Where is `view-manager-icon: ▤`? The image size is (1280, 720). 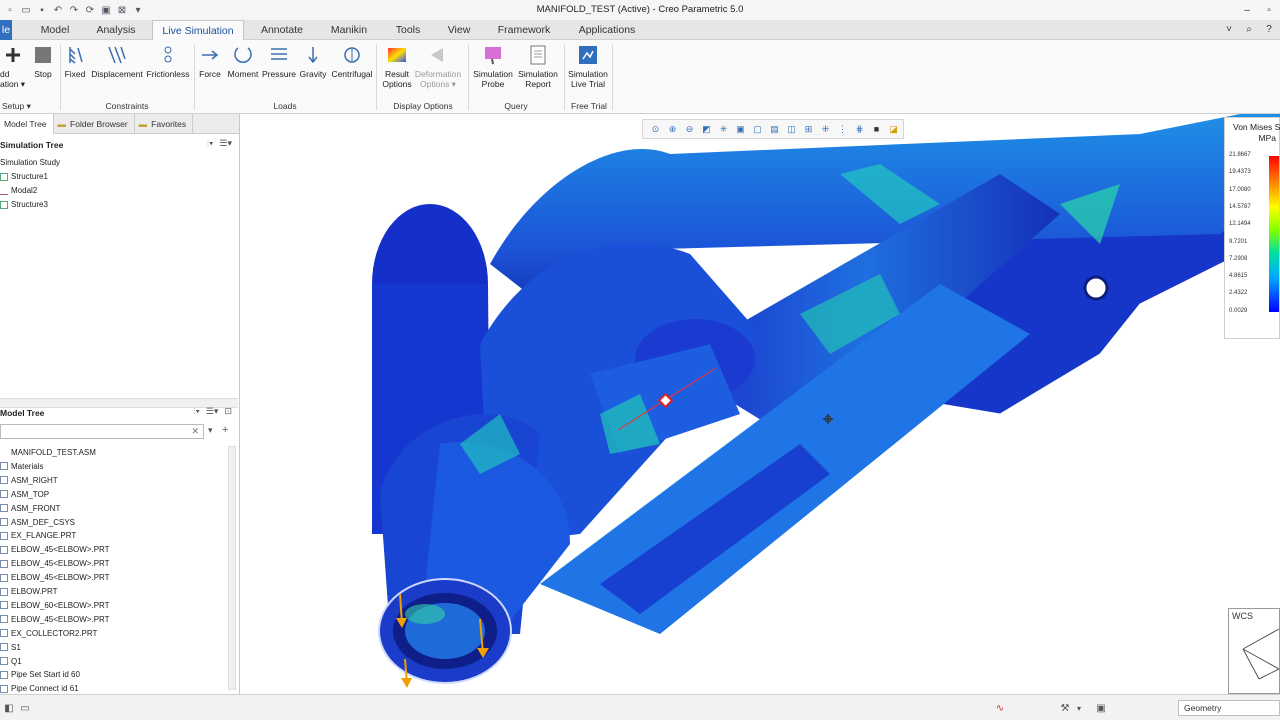
view-manager-icon: ▤ is located at coordinates (774, 129).